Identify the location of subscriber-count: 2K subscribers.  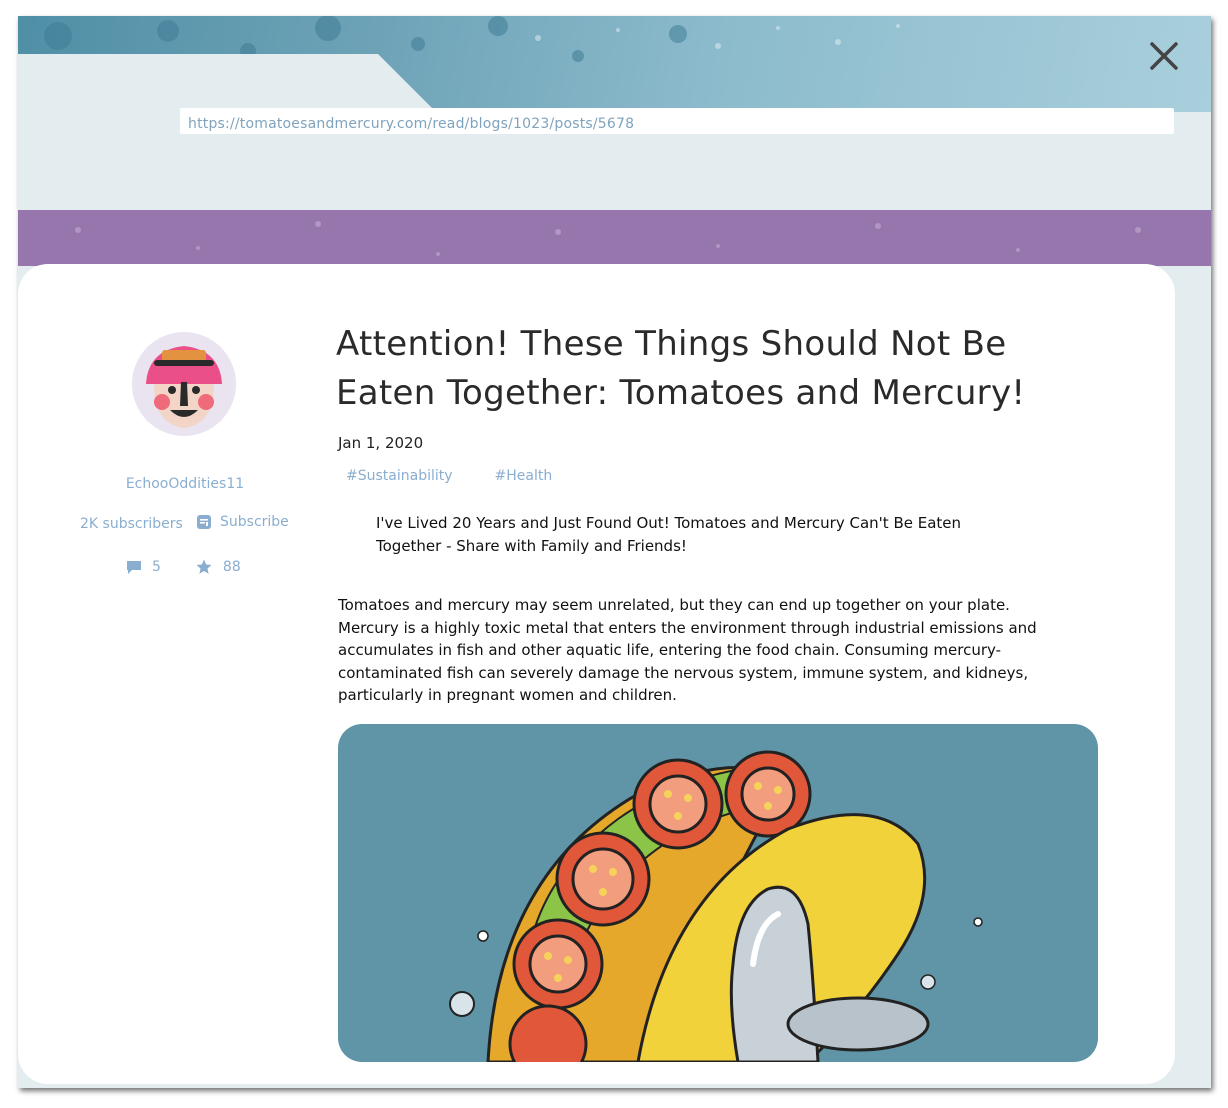
(131, 524).